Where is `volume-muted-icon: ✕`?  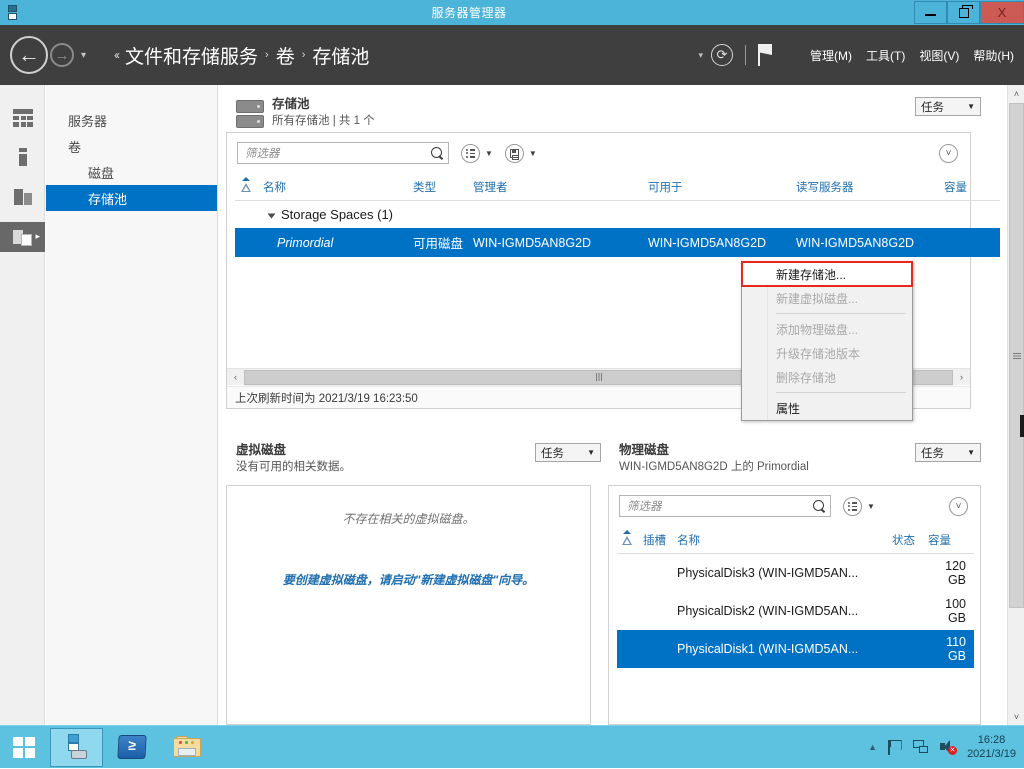
volume-muted-icon: ✕ is located at coordinates (948, 747).